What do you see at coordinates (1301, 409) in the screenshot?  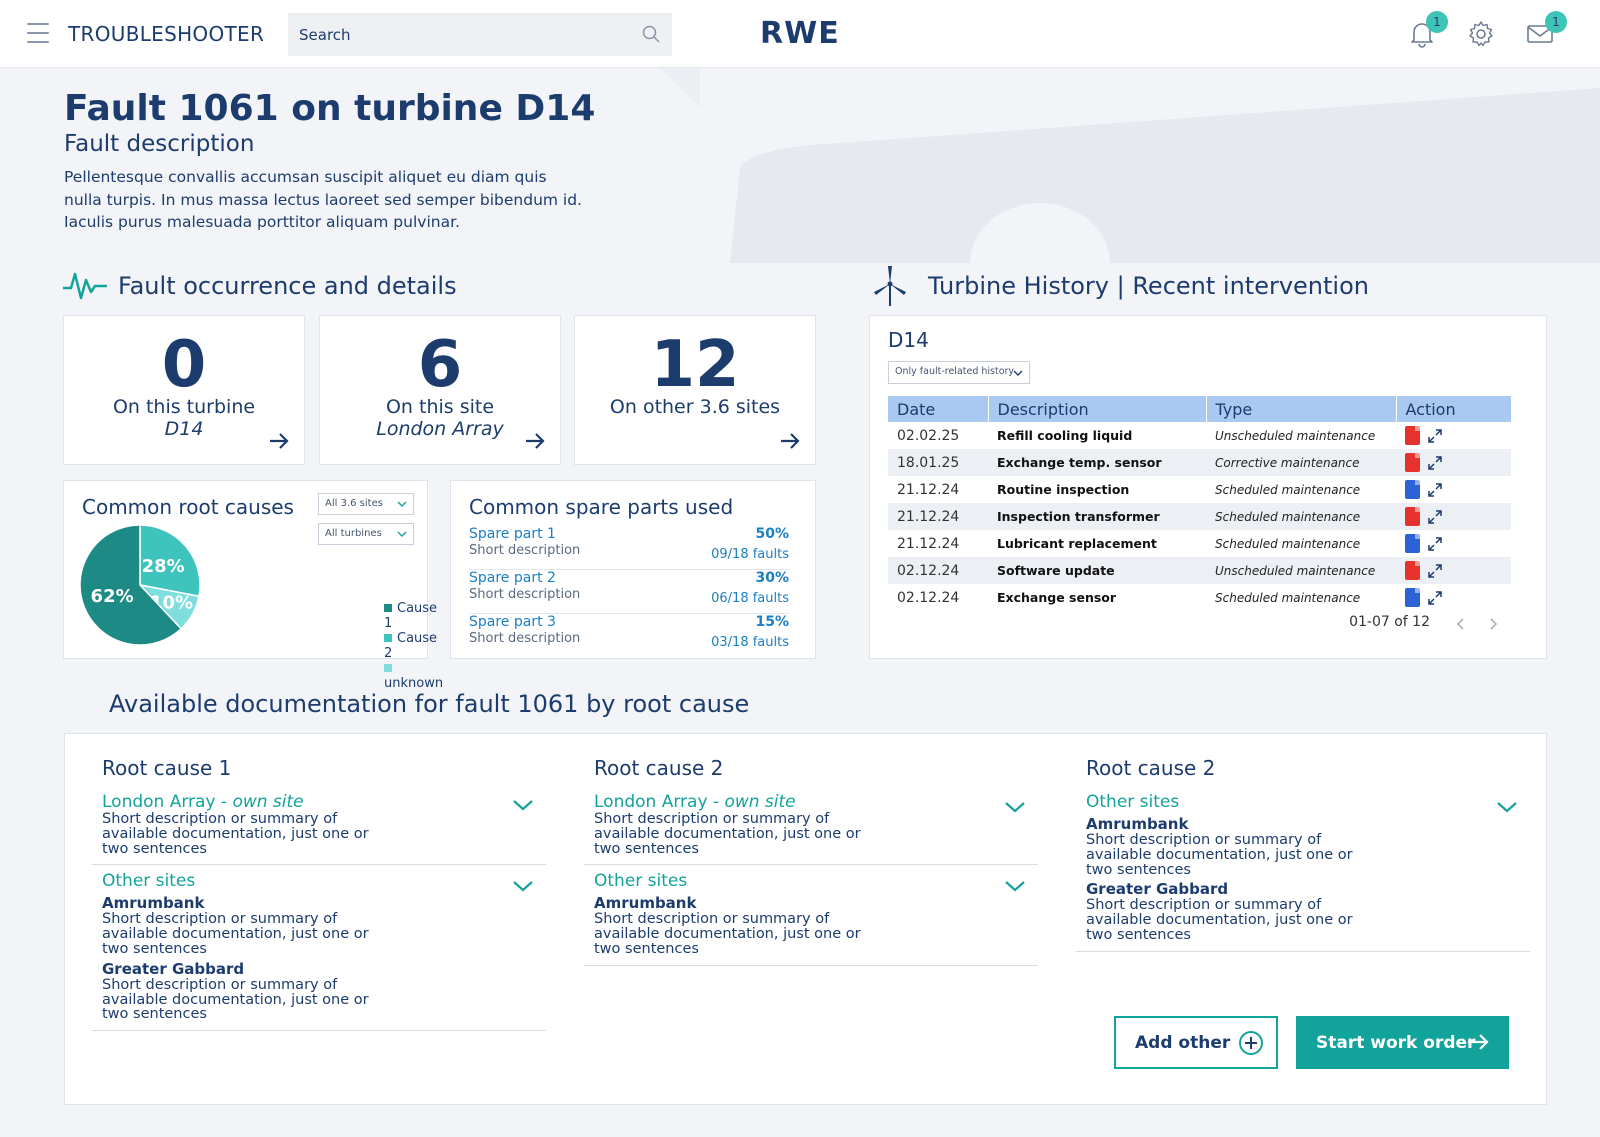 I see `column-header: Type` at bounding box center [1301, 409].